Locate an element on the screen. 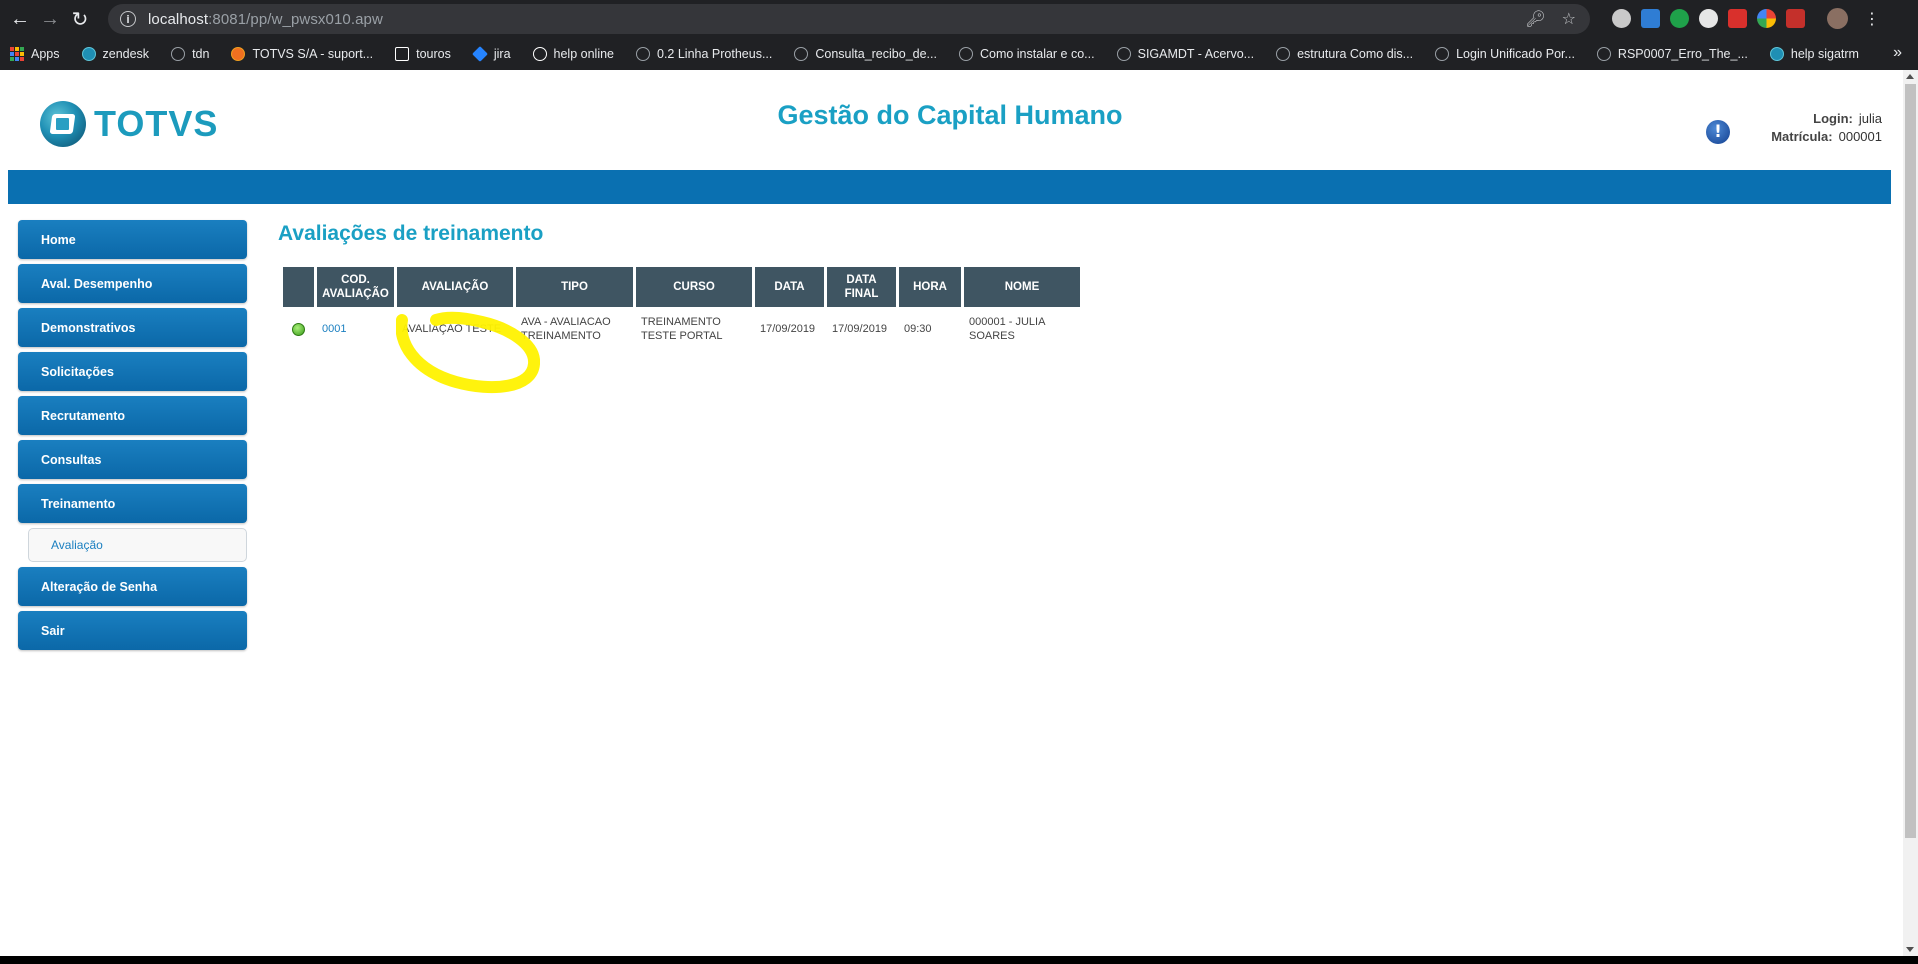 The width and height of the screenshot is (1918, 964). sidebar-item-aval-desempenho: Aval. Desempenho is located at coordinates (132, 283).